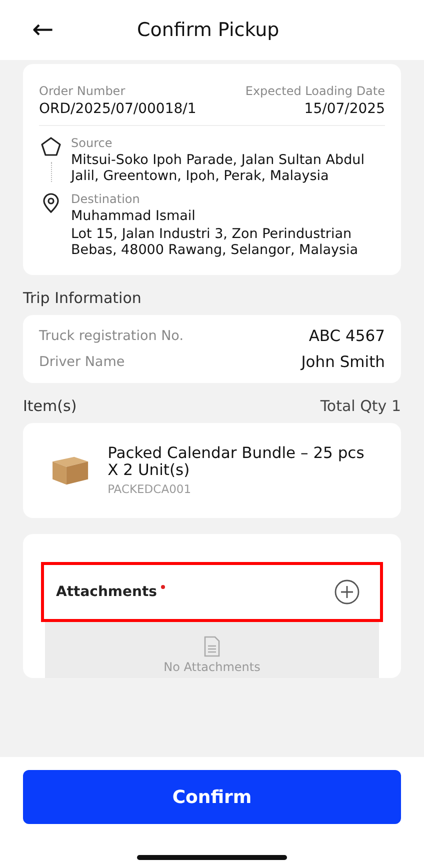 This screenshot has width=424, height=866. What do you see at coordinates (107, 592) in the screenshot?
I see `attachments-label: Attachments` at bounding box center [107, 592].